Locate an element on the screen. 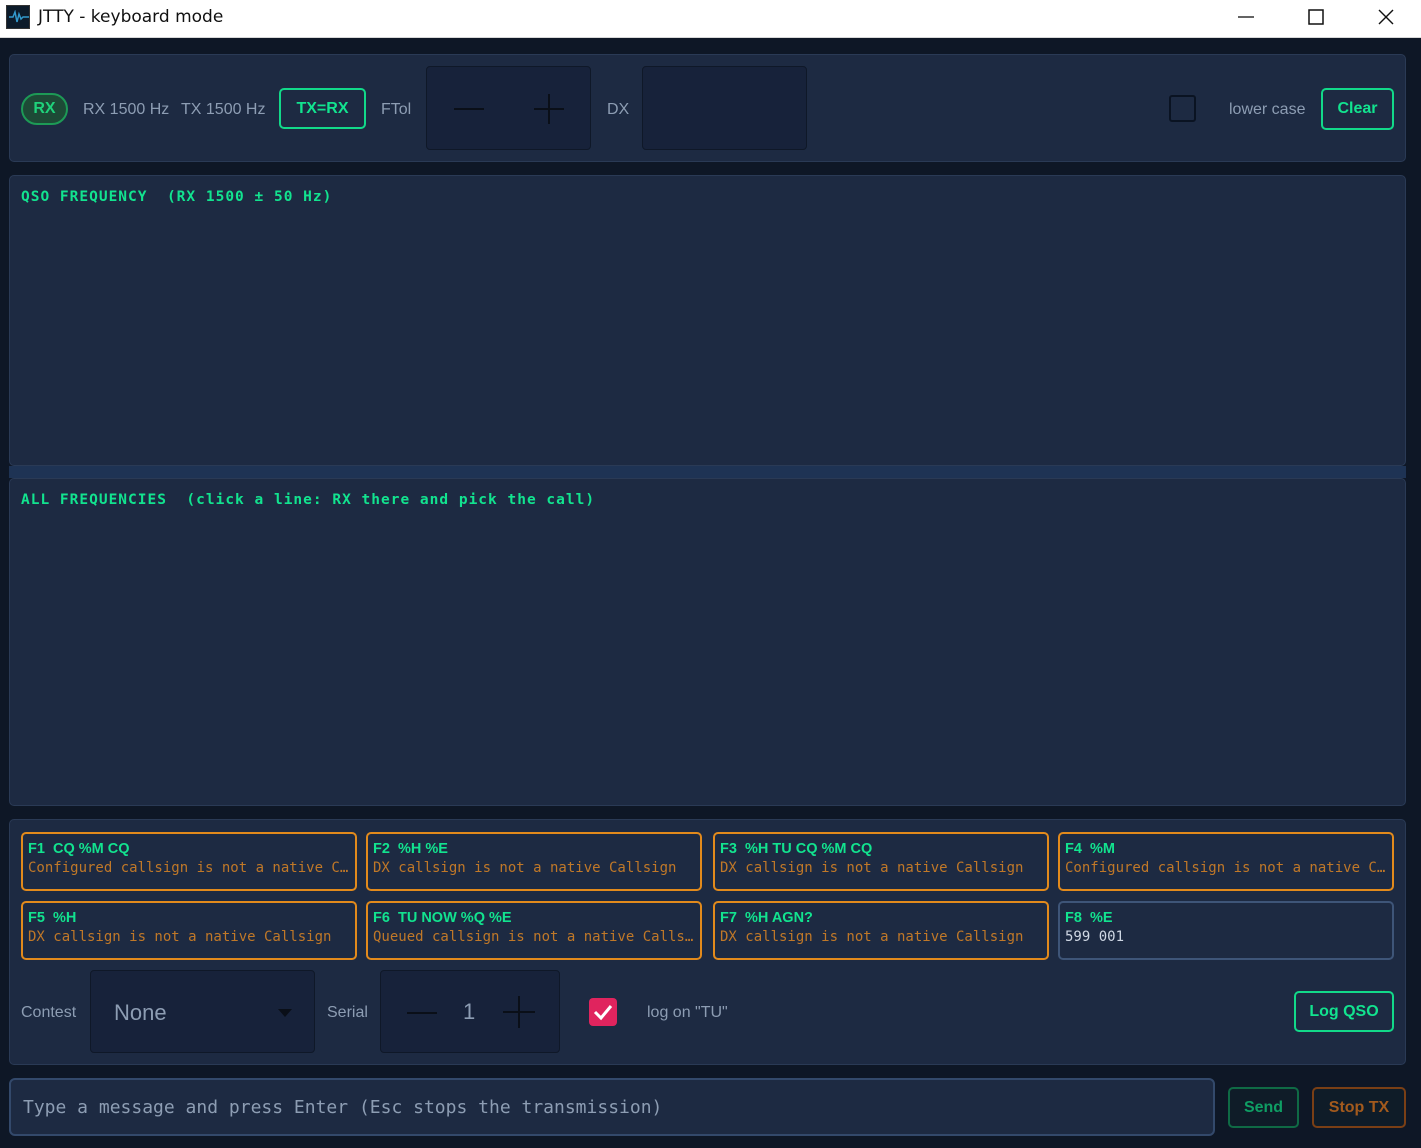 The image size is (1421, 1148). stop-tx-button: Stop TX is located at coordinates (1359, 1107).